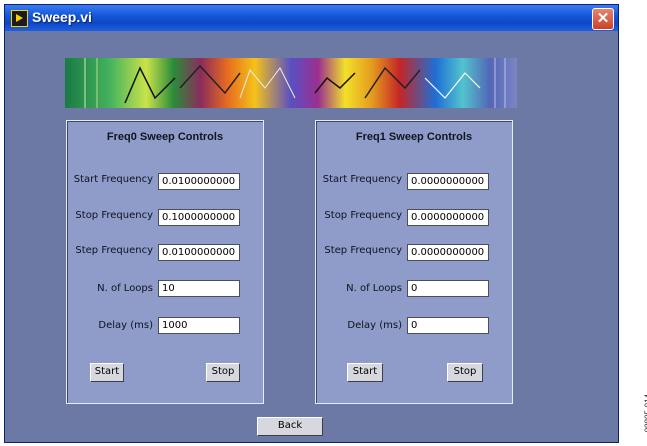  What do you see at coordinates (19, 18) in the screenshot?
I see `labview-app-icon` at bounding box center [19, 18].